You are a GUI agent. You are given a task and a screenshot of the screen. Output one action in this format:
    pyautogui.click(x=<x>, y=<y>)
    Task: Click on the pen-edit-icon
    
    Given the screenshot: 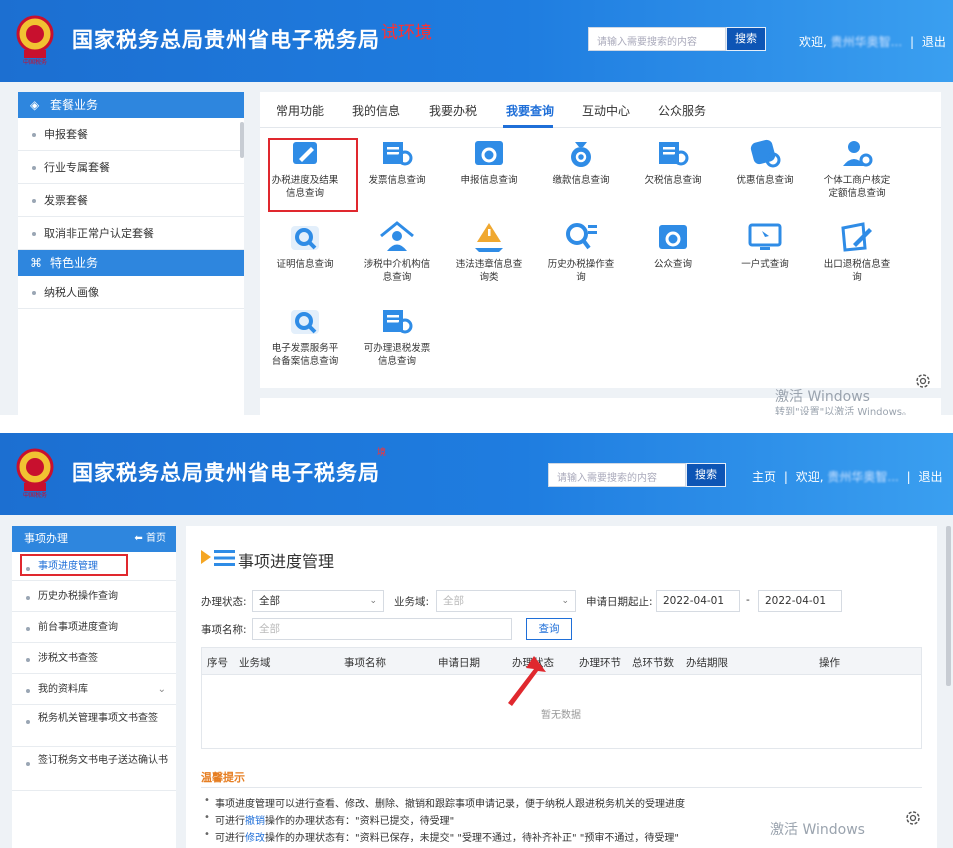 What is the action you would take?
    pyautogui.click(x=856, y=237)
    